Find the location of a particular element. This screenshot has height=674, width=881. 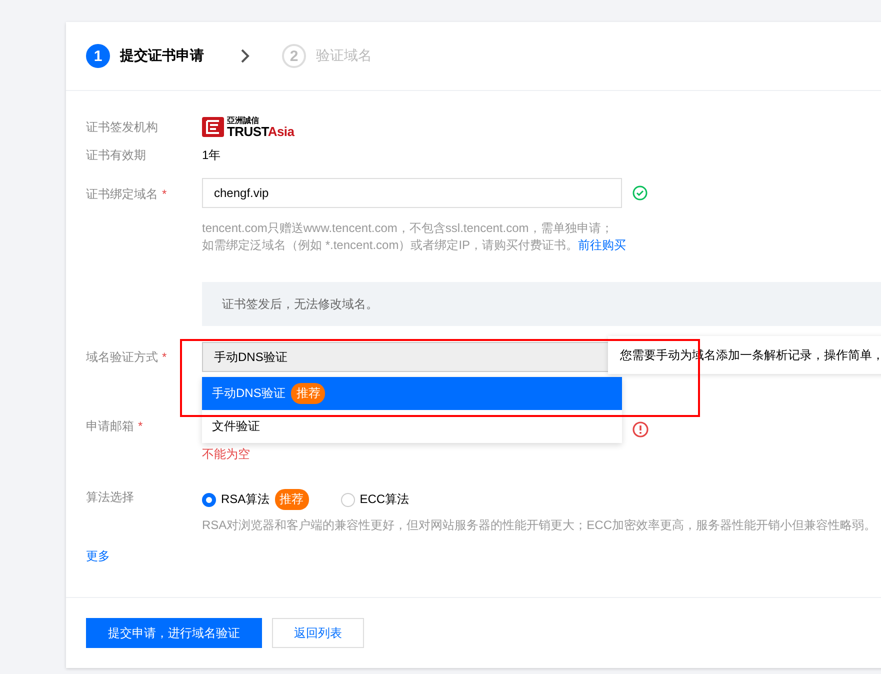

validity-value: 1年 is located at coordinates (211, 155).